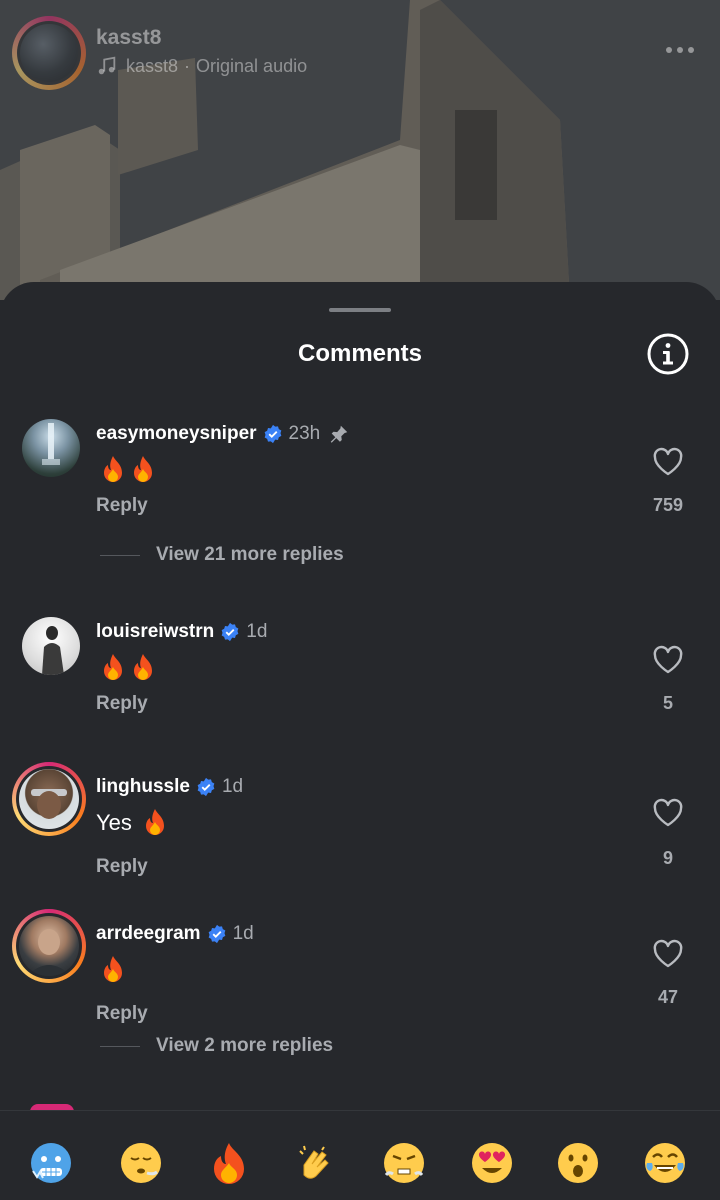 Image resolution: width=720 pixels, height=1200 pixels. Describe the element at coordinates (143, 787) in the screenshot. I see `comment-username: linghussle` at that location.